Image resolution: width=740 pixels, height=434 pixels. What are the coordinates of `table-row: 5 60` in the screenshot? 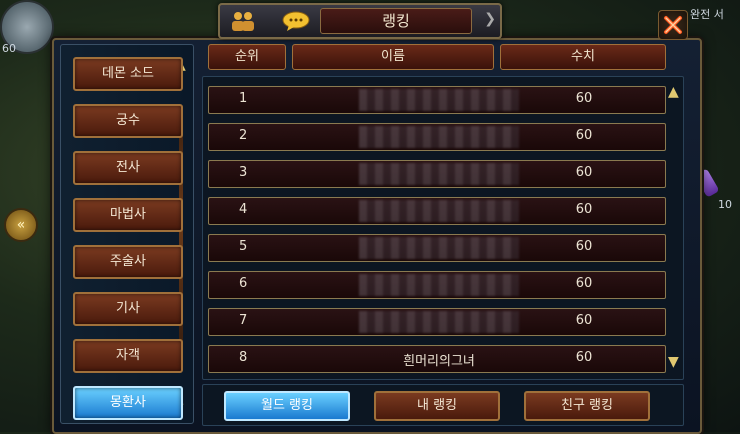 It's located at (437, 248).